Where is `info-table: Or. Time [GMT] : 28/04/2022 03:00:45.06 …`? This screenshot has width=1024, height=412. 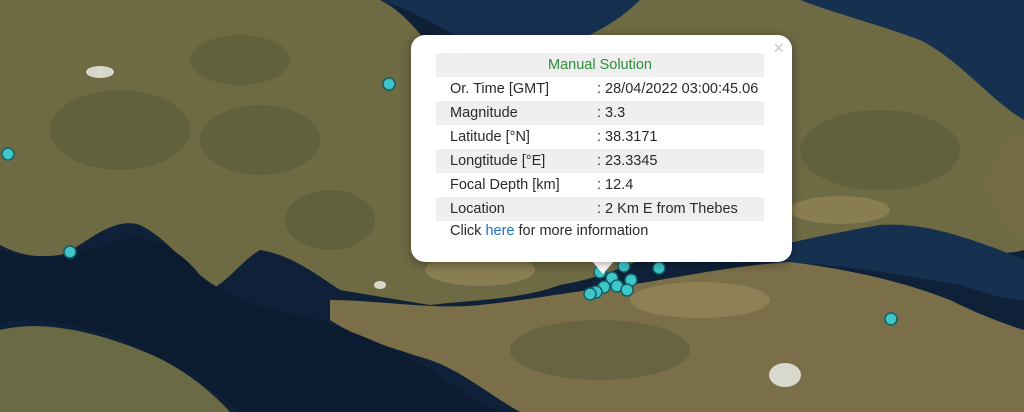
info-table: Or. Time [GMT] : 28/04/2022 03:00:45.06 … is located at coordinates (600, 149).